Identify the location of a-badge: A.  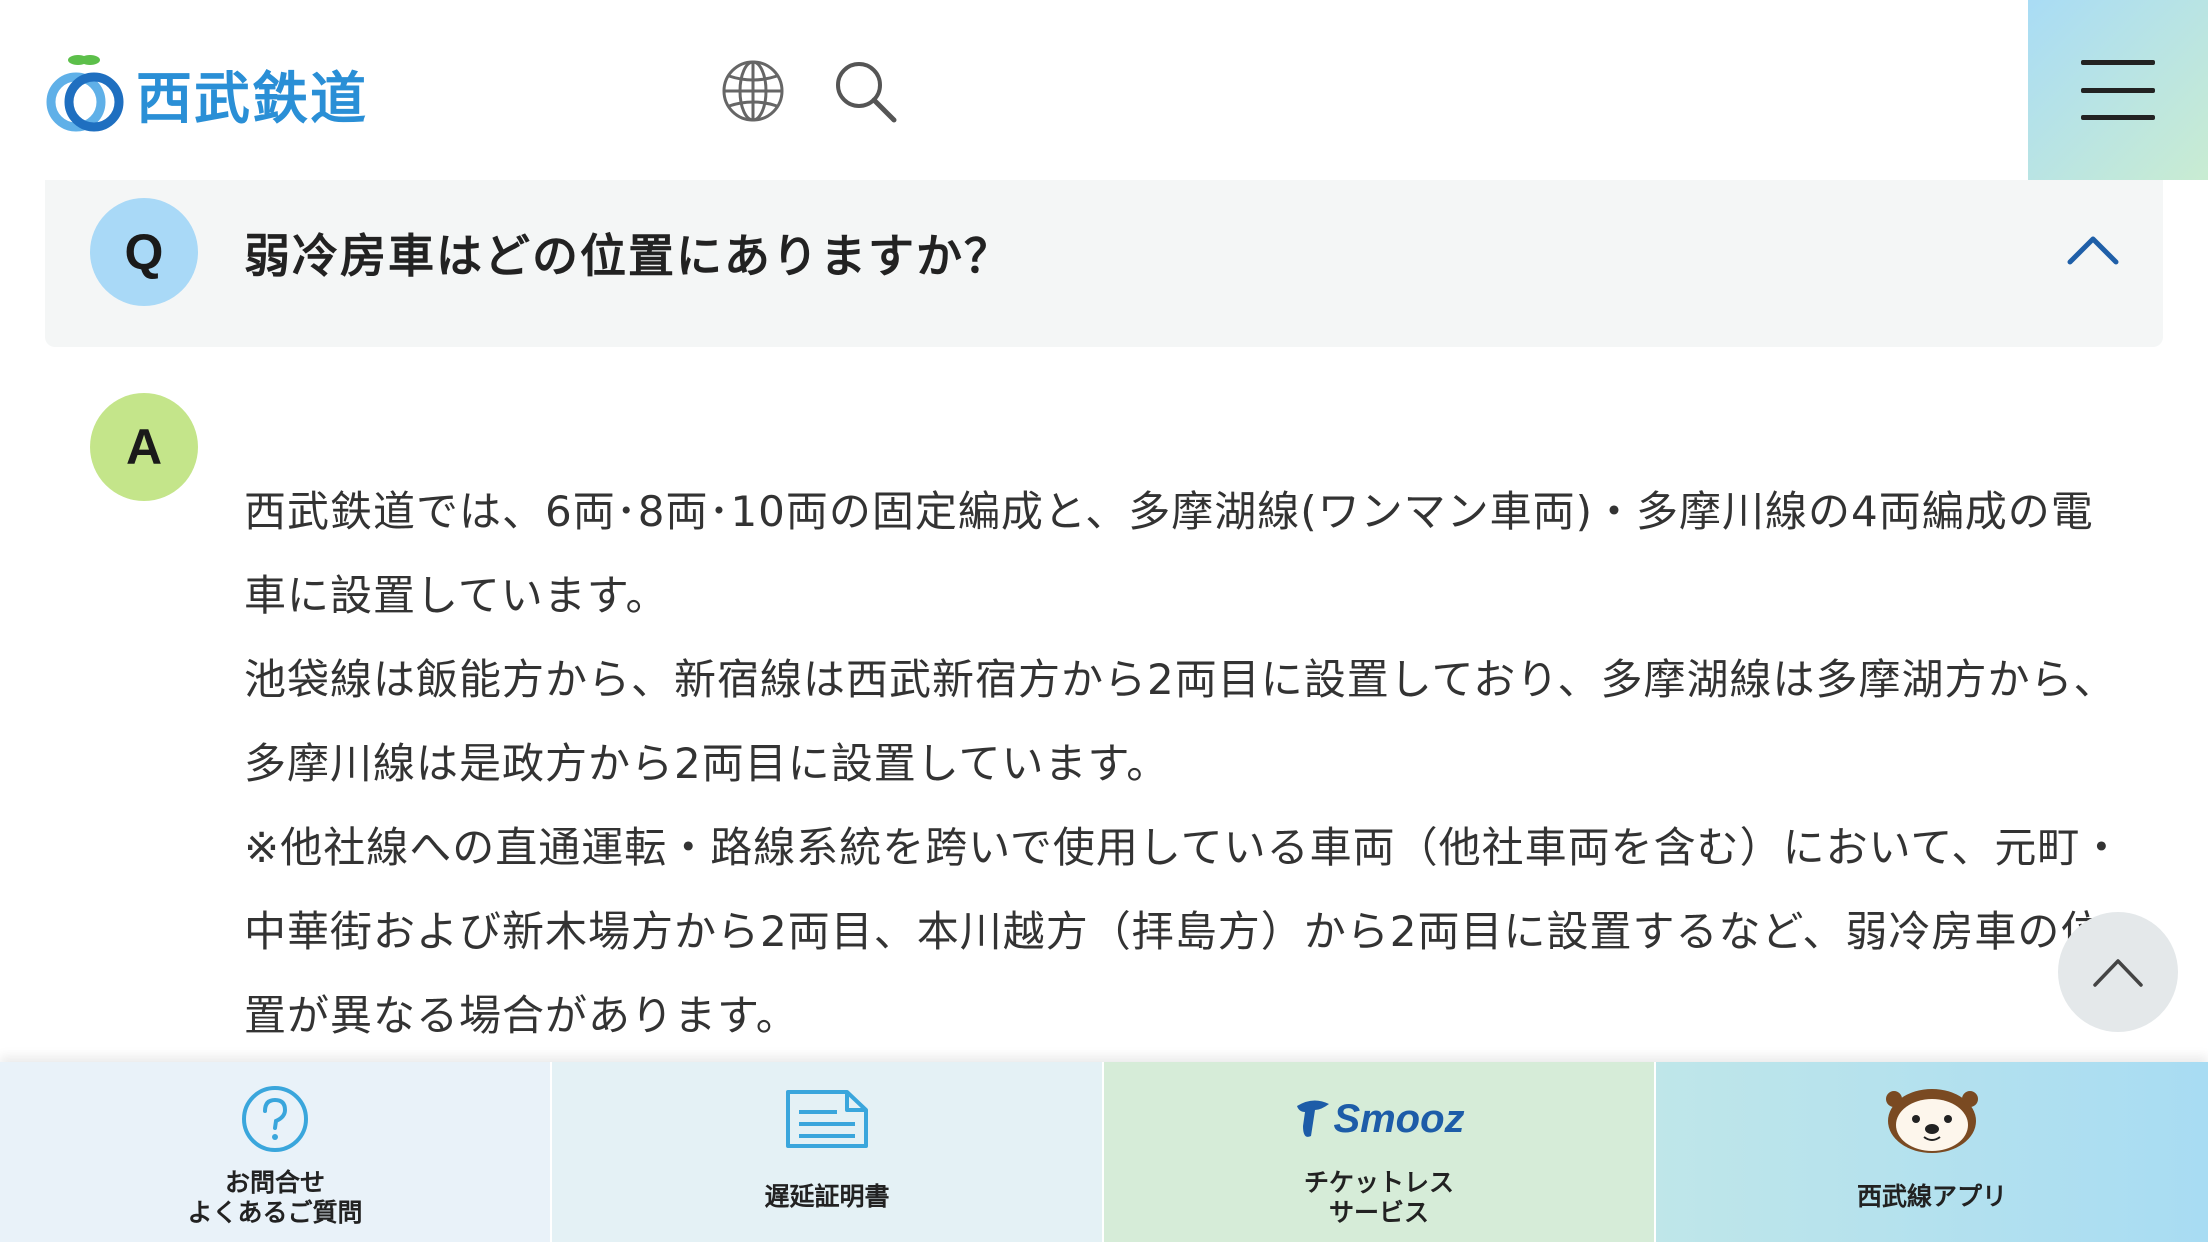
(144, 447).